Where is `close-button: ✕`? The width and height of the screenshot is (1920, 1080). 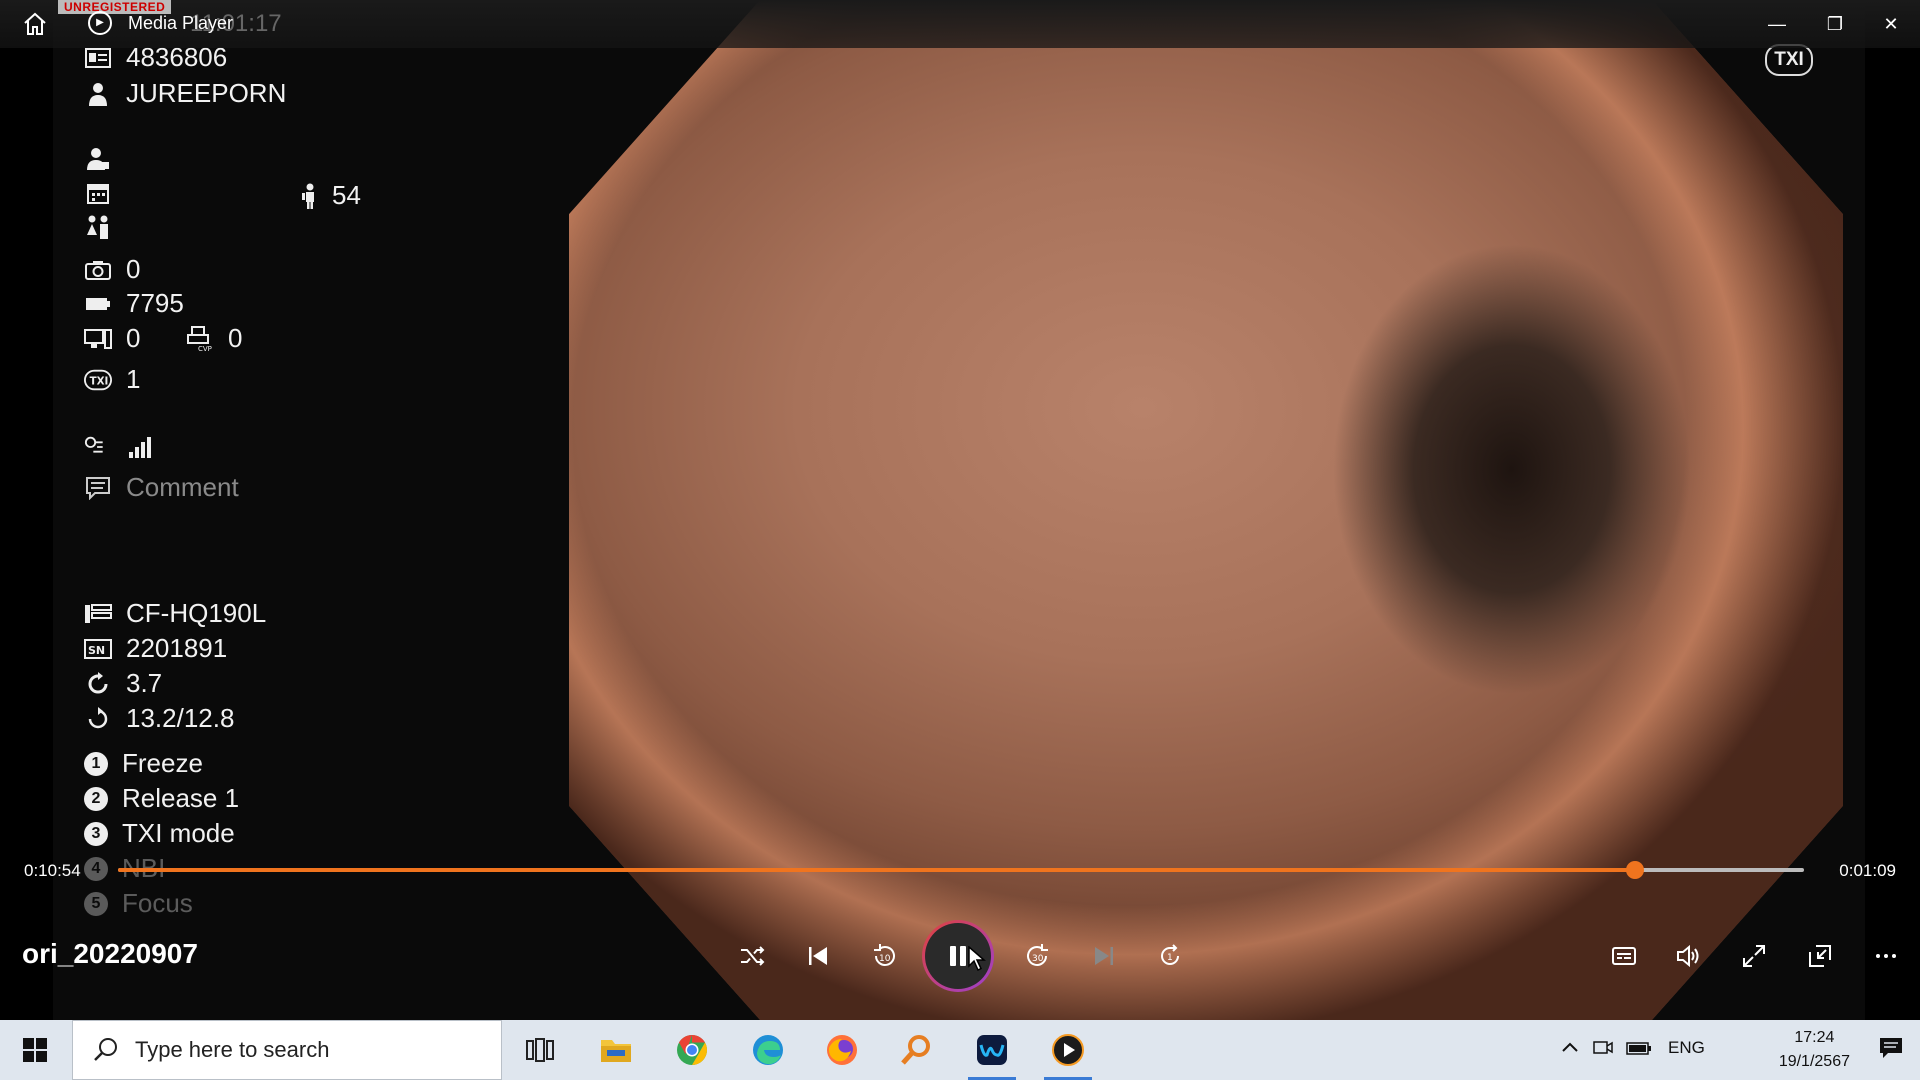
close-button: ✕ is located at coordinates (1891, 24).